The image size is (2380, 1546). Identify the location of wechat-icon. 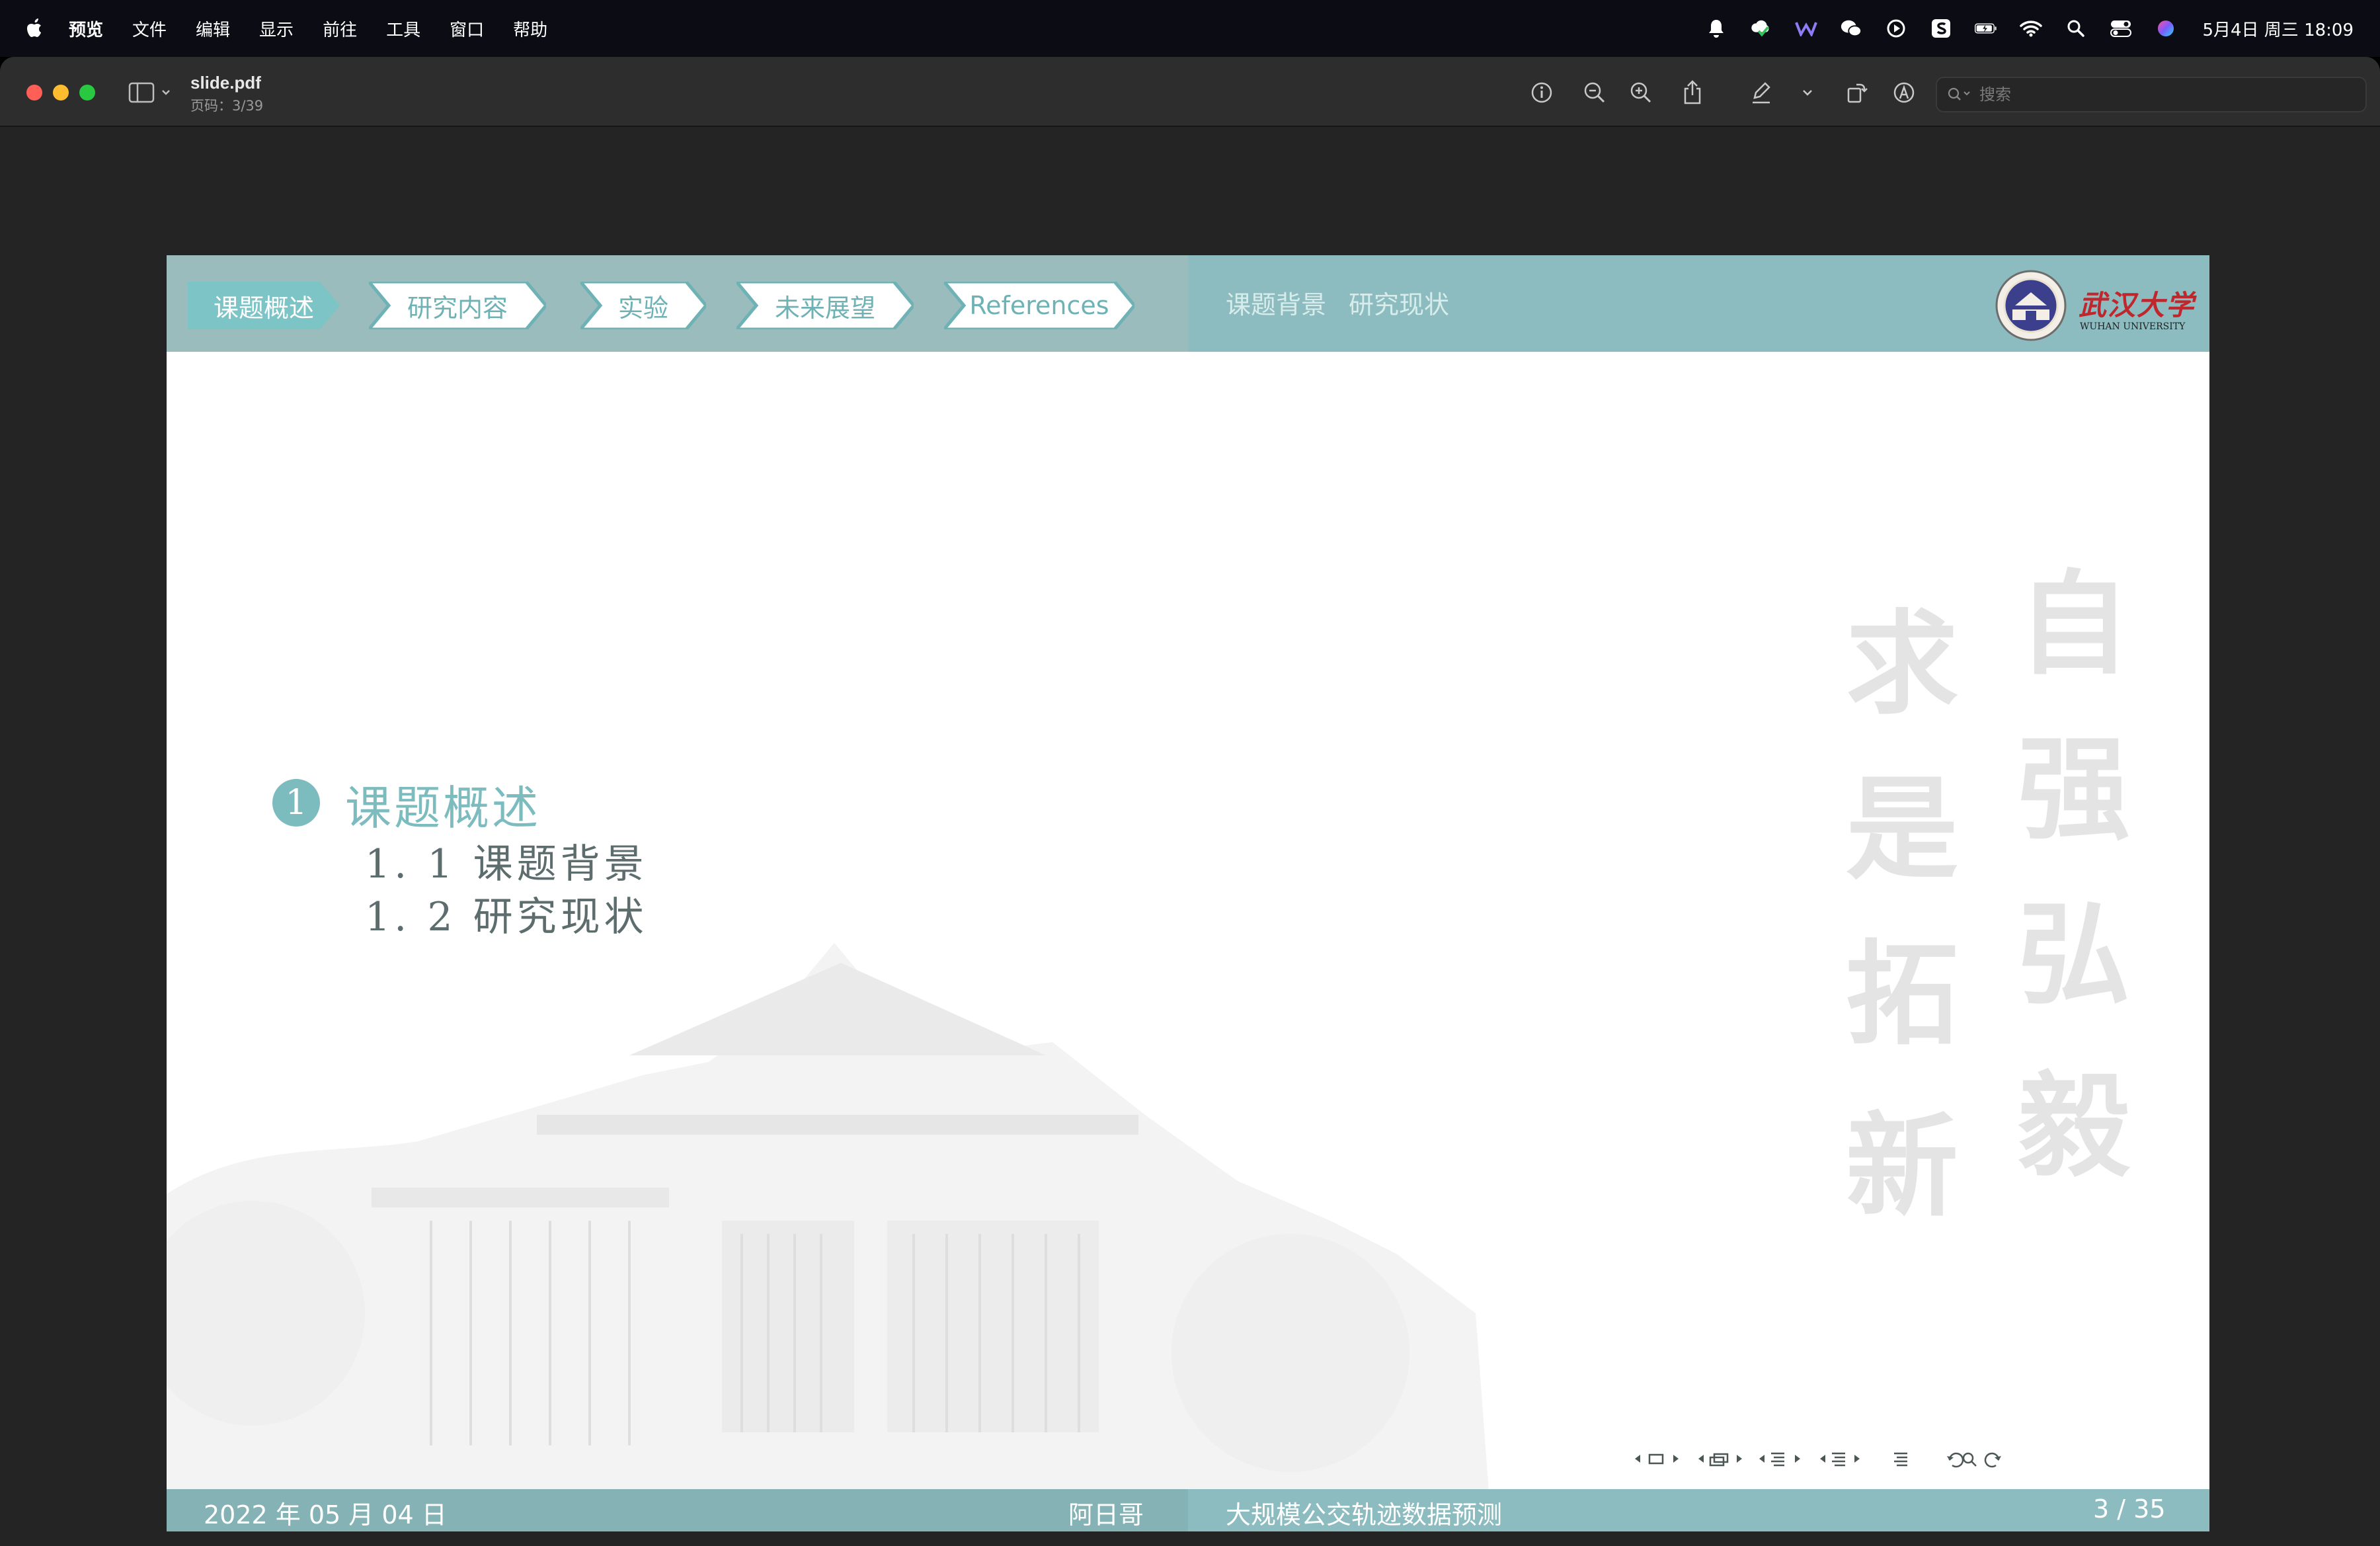
(1851, 28).